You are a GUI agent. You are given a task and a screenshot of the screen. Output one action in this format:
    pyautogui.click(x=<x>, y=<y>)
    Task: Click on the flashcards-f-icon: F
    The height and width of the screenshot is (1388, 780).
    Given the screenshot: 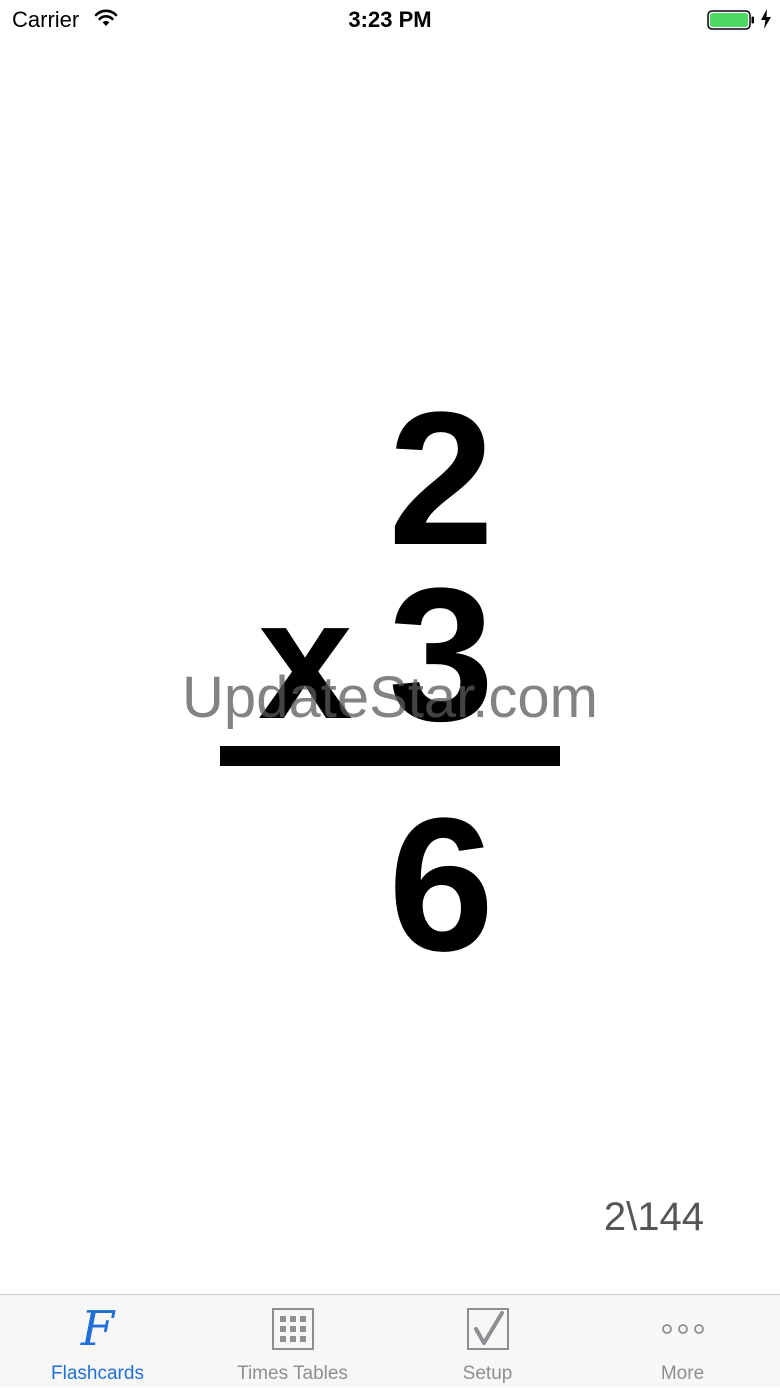 What is the action you would take?
    pyautogui.click(x=98, y=1329)
    